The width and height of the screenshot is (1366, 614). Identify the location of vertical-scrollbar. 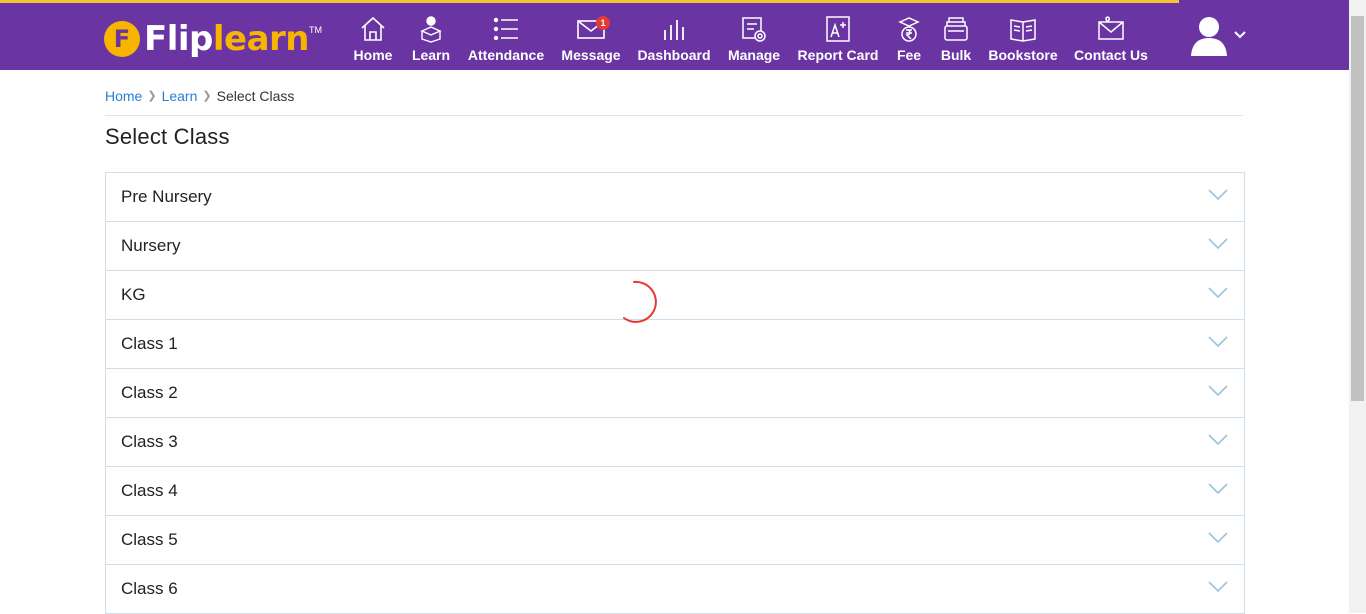
(1357, 306).